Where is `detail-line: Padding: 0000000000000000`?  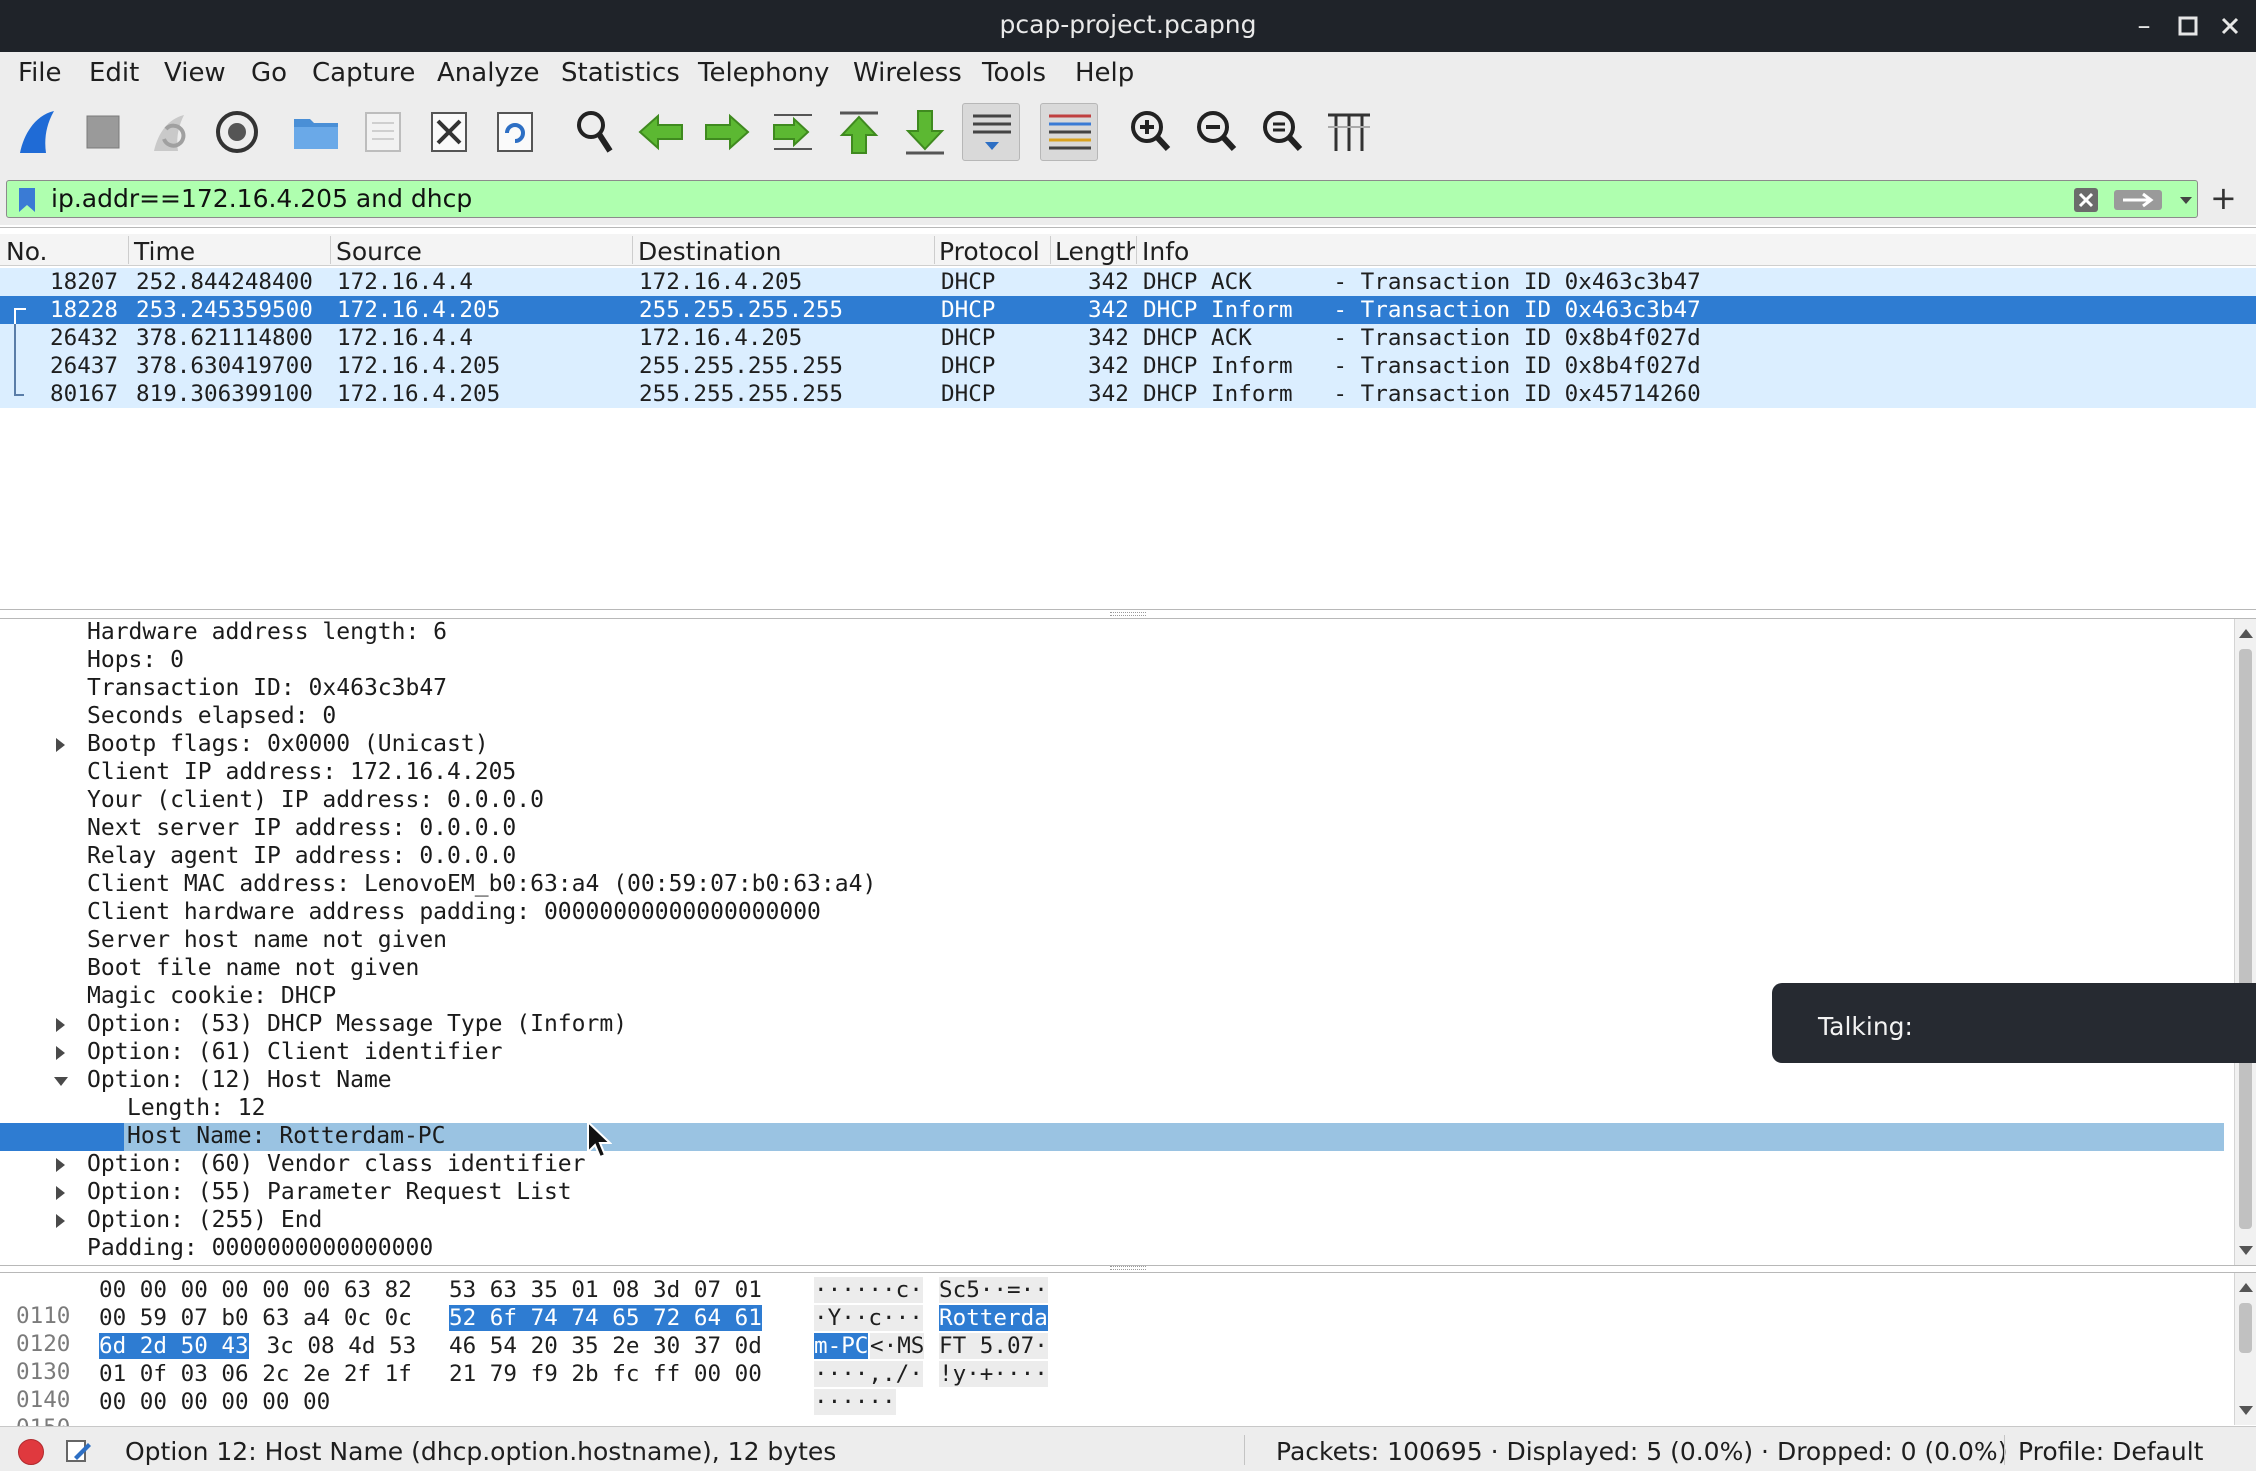 detail-line: Padding: 0000000000000000 is located at coordinates (1112, 1249).